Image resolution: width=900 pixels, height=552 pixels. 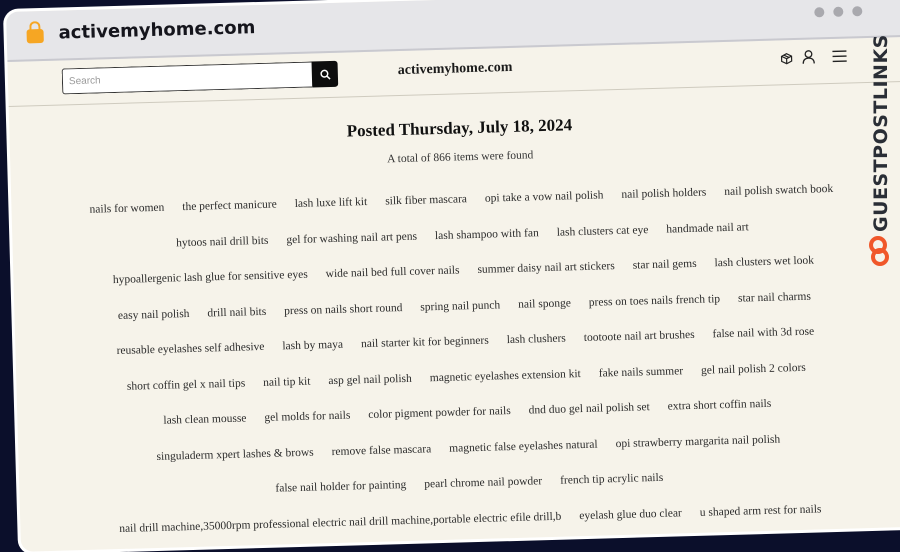 What do you see at coordinates (664, 265) in the screenshot?
I see `tag-link: star nail gems` at bounding box center [664, 265].